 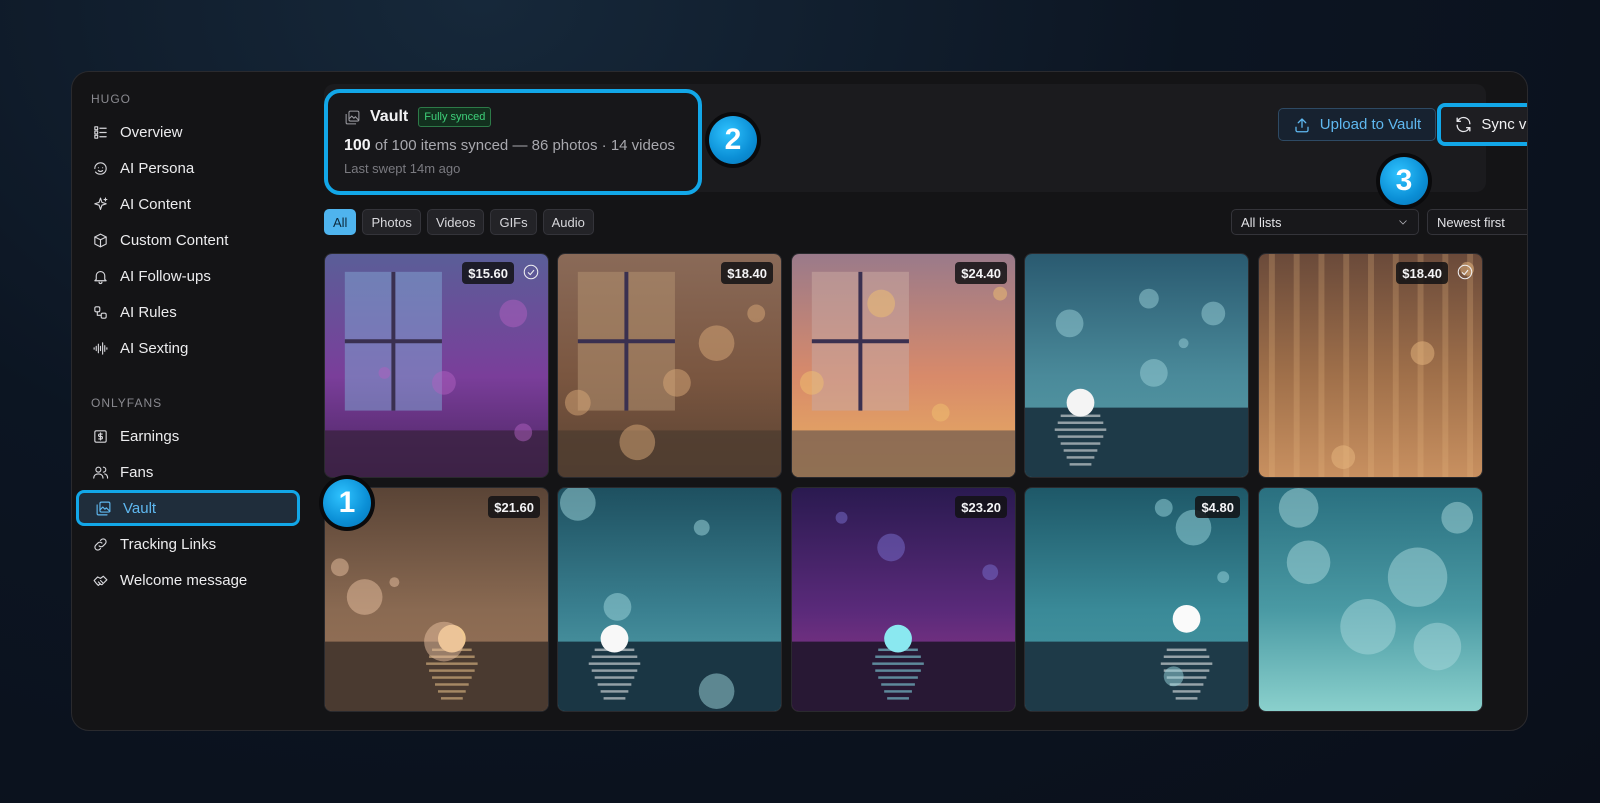 What do you see at coordinates (357, 145) in the screenshot?
I see `synced-count: 100` at bounding box center [357, 145].